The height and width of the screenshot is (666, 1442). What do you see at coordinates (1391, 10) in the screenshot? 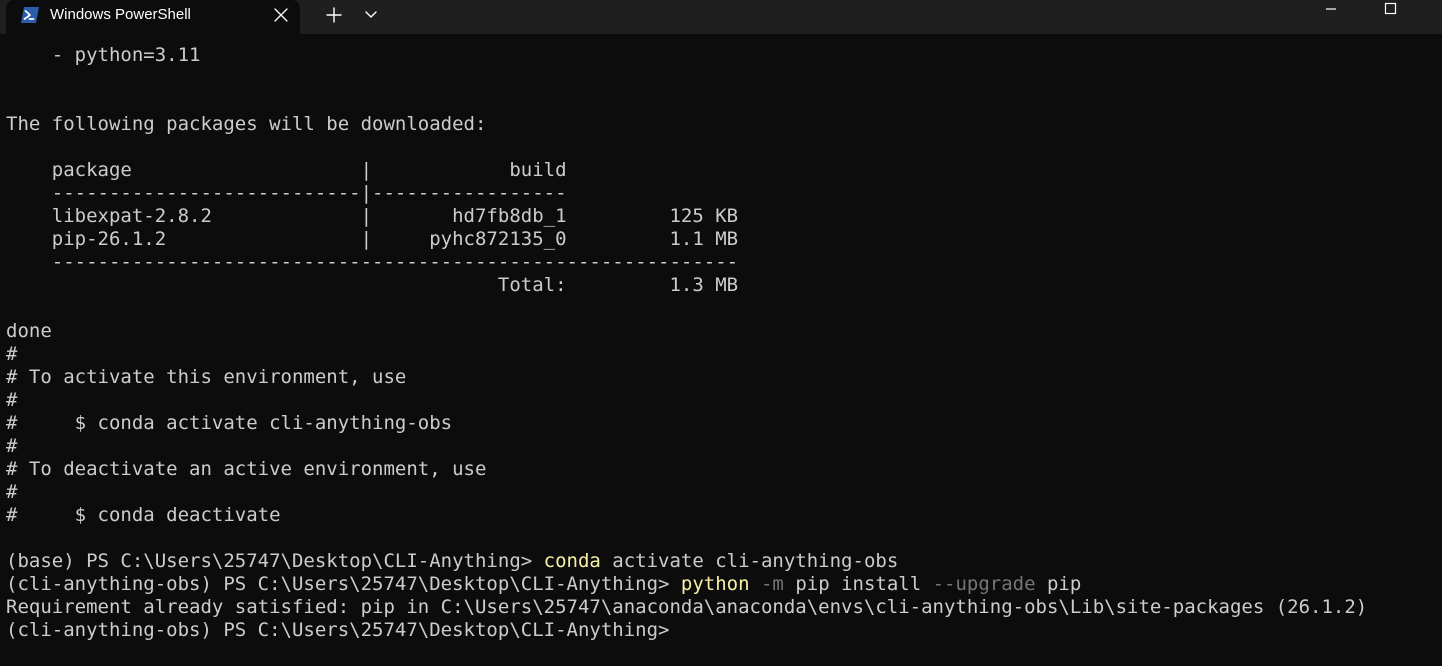
I see `maximize-icon` at bounding box center [1391, 10].